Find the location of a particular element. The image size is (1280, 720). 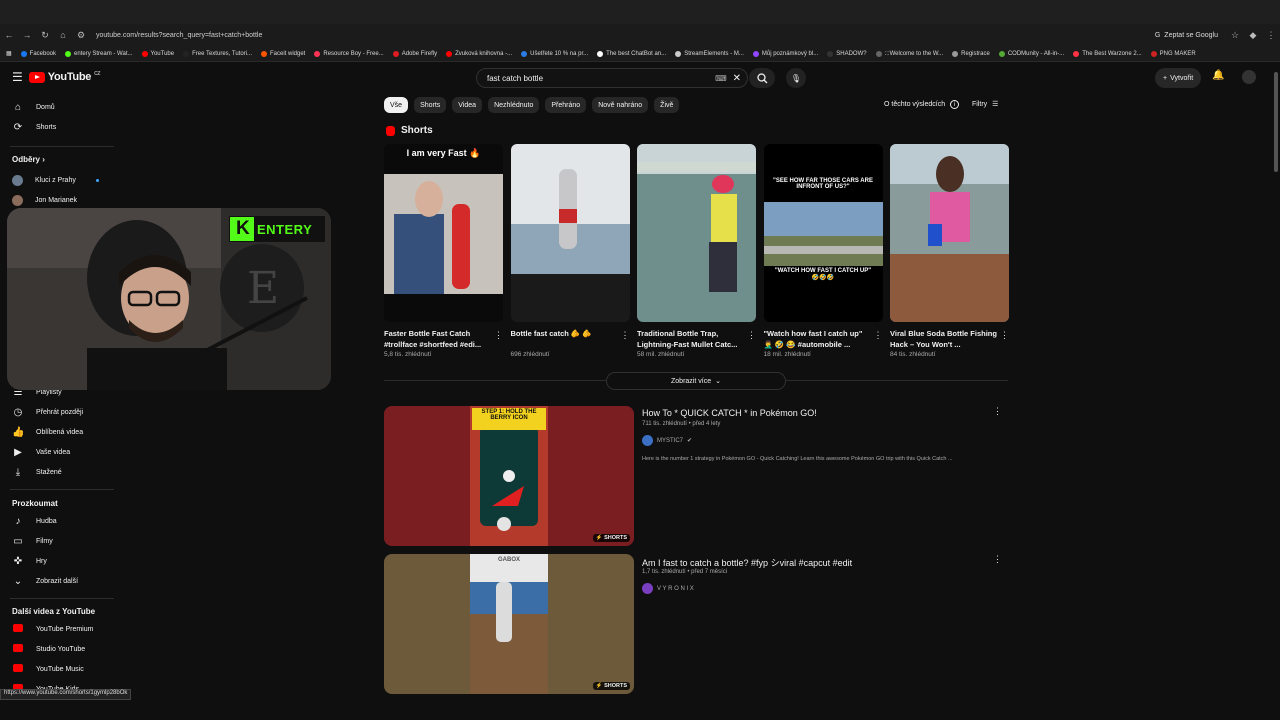

menu-icon: ☰ is located at coordinates (17, 77).